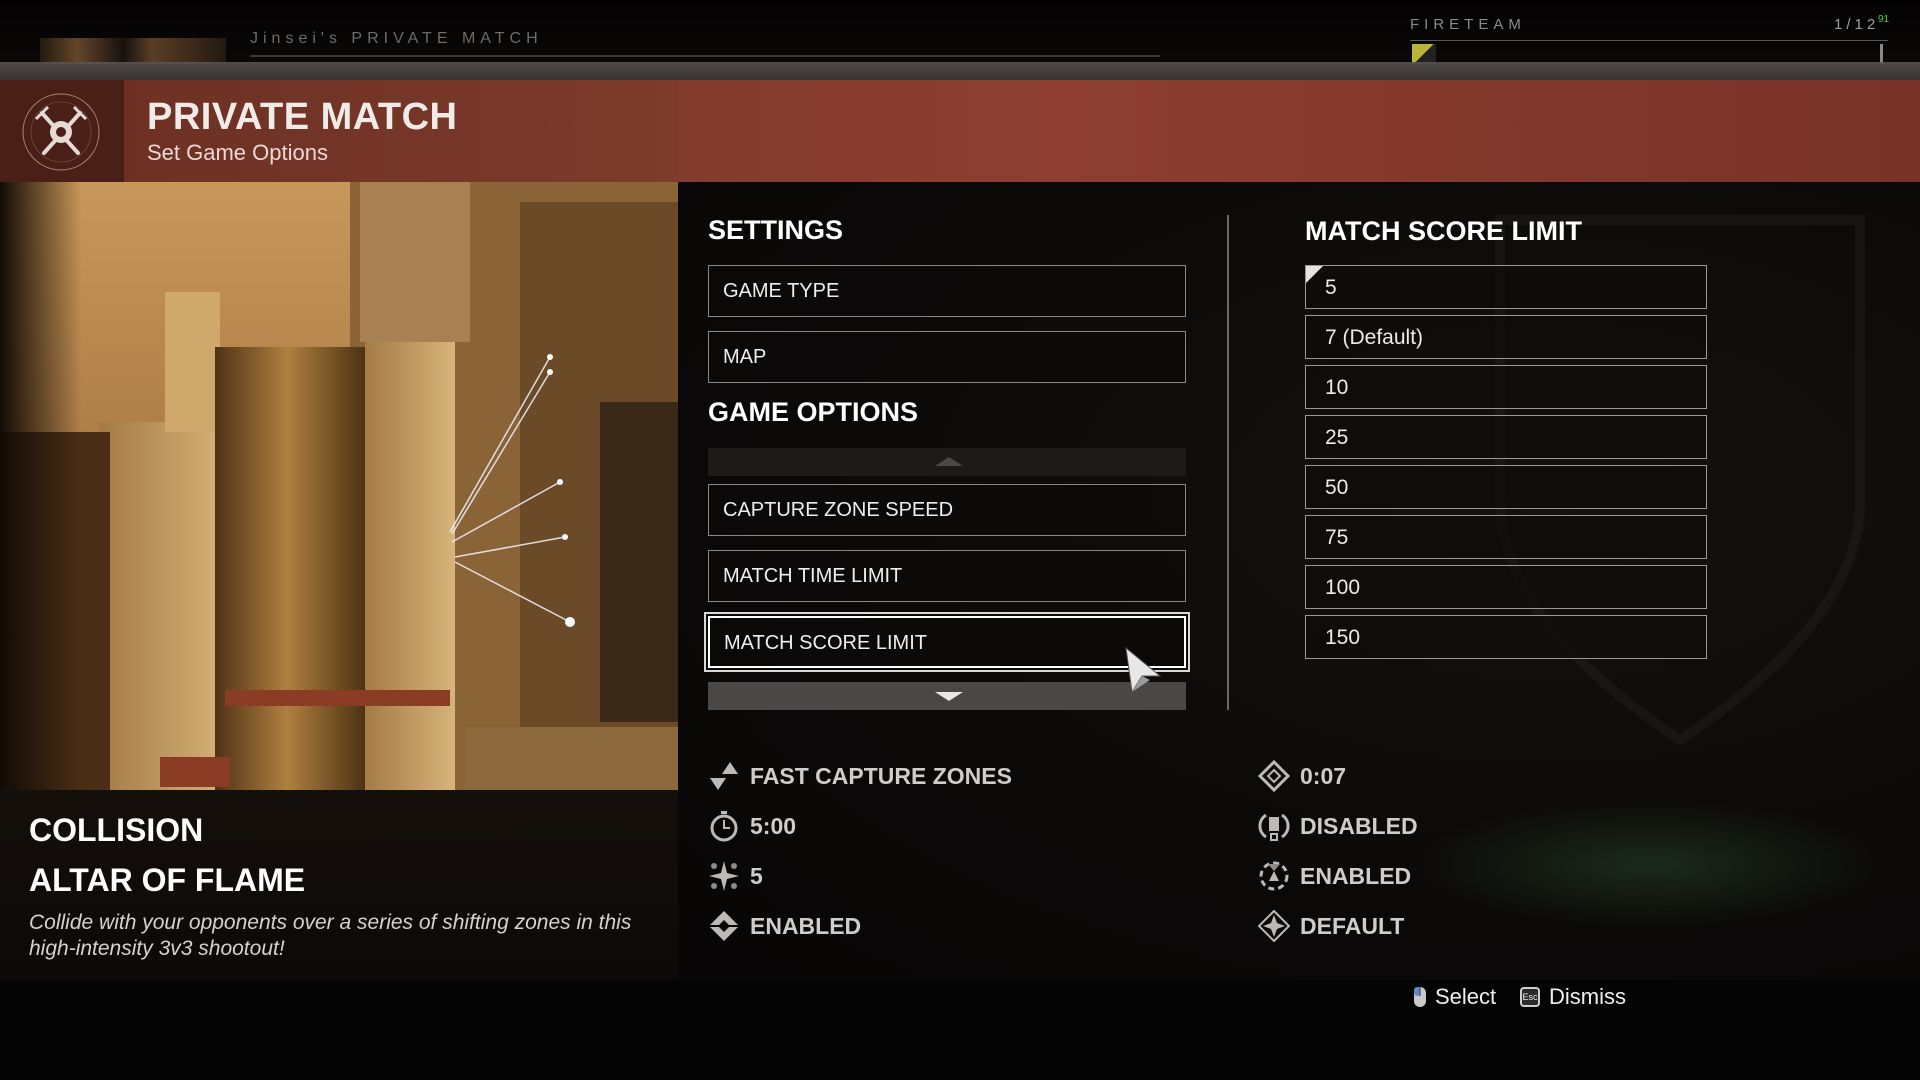  What do you see at coordinates (1274, 827) in the screenshot?
I see `vehicle-icon` at bounding box center [1274, 827].